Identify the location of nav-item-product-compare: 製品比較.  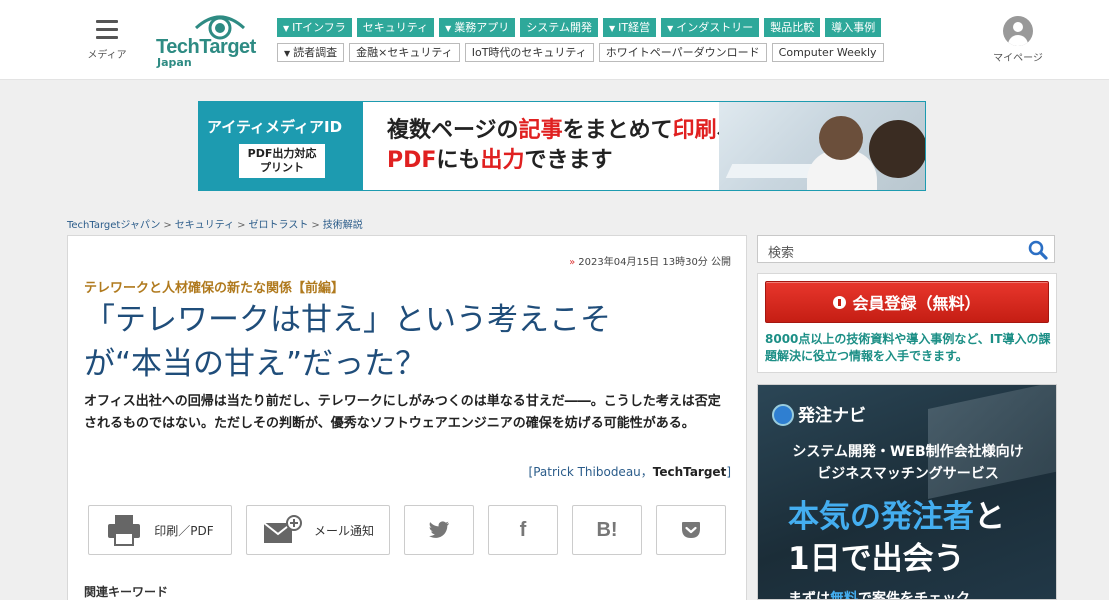
(792, 27).